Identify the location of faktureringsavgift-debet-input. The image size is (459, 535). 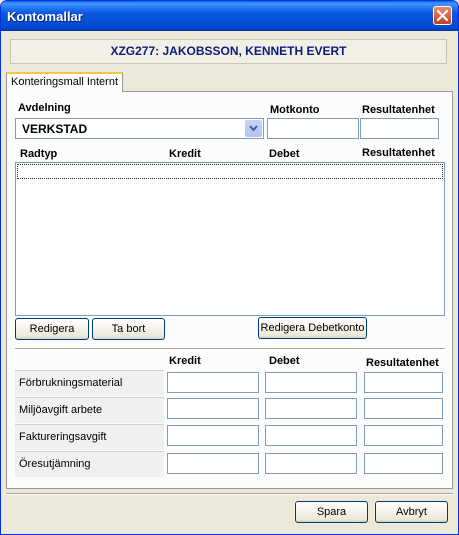
(311, 435).